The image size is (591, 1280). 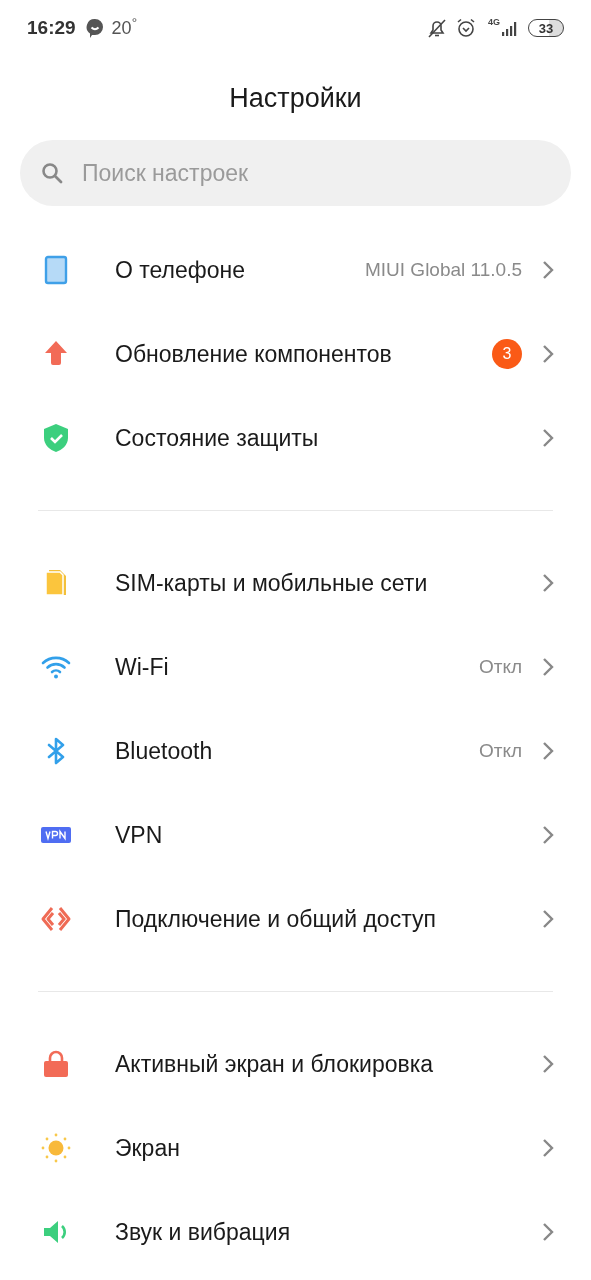 I want to click on item-label: Активный экран и блокировка, so click(x=275, y=1064).